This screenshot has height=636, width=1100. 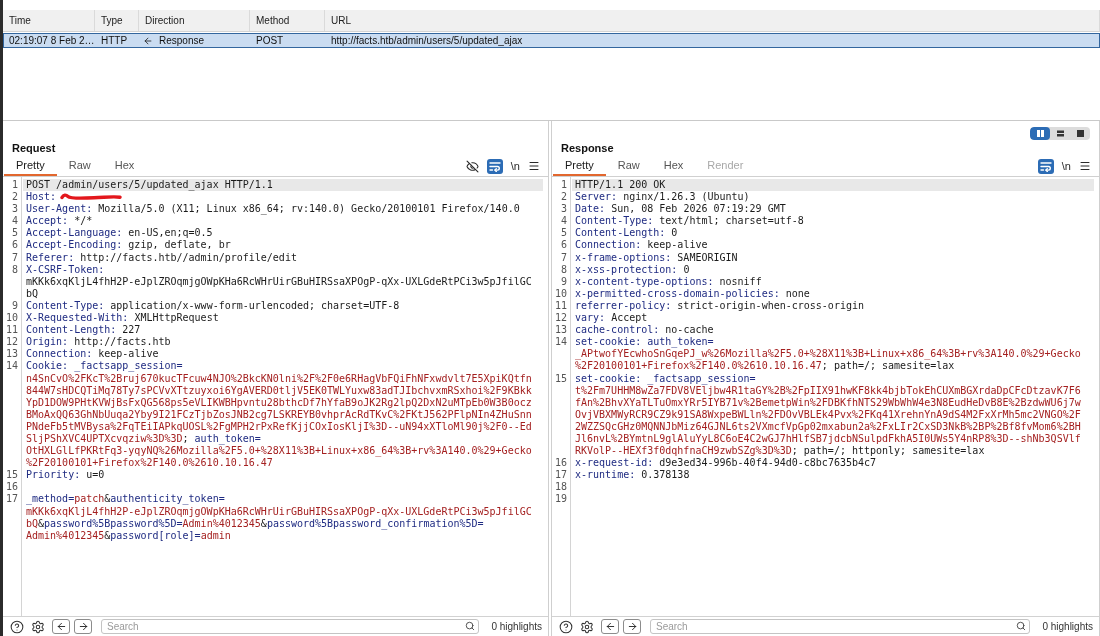 I want to click on code-line: referrer-policy: strict-origin-when-cross-origin, so click(x=719, y=306).